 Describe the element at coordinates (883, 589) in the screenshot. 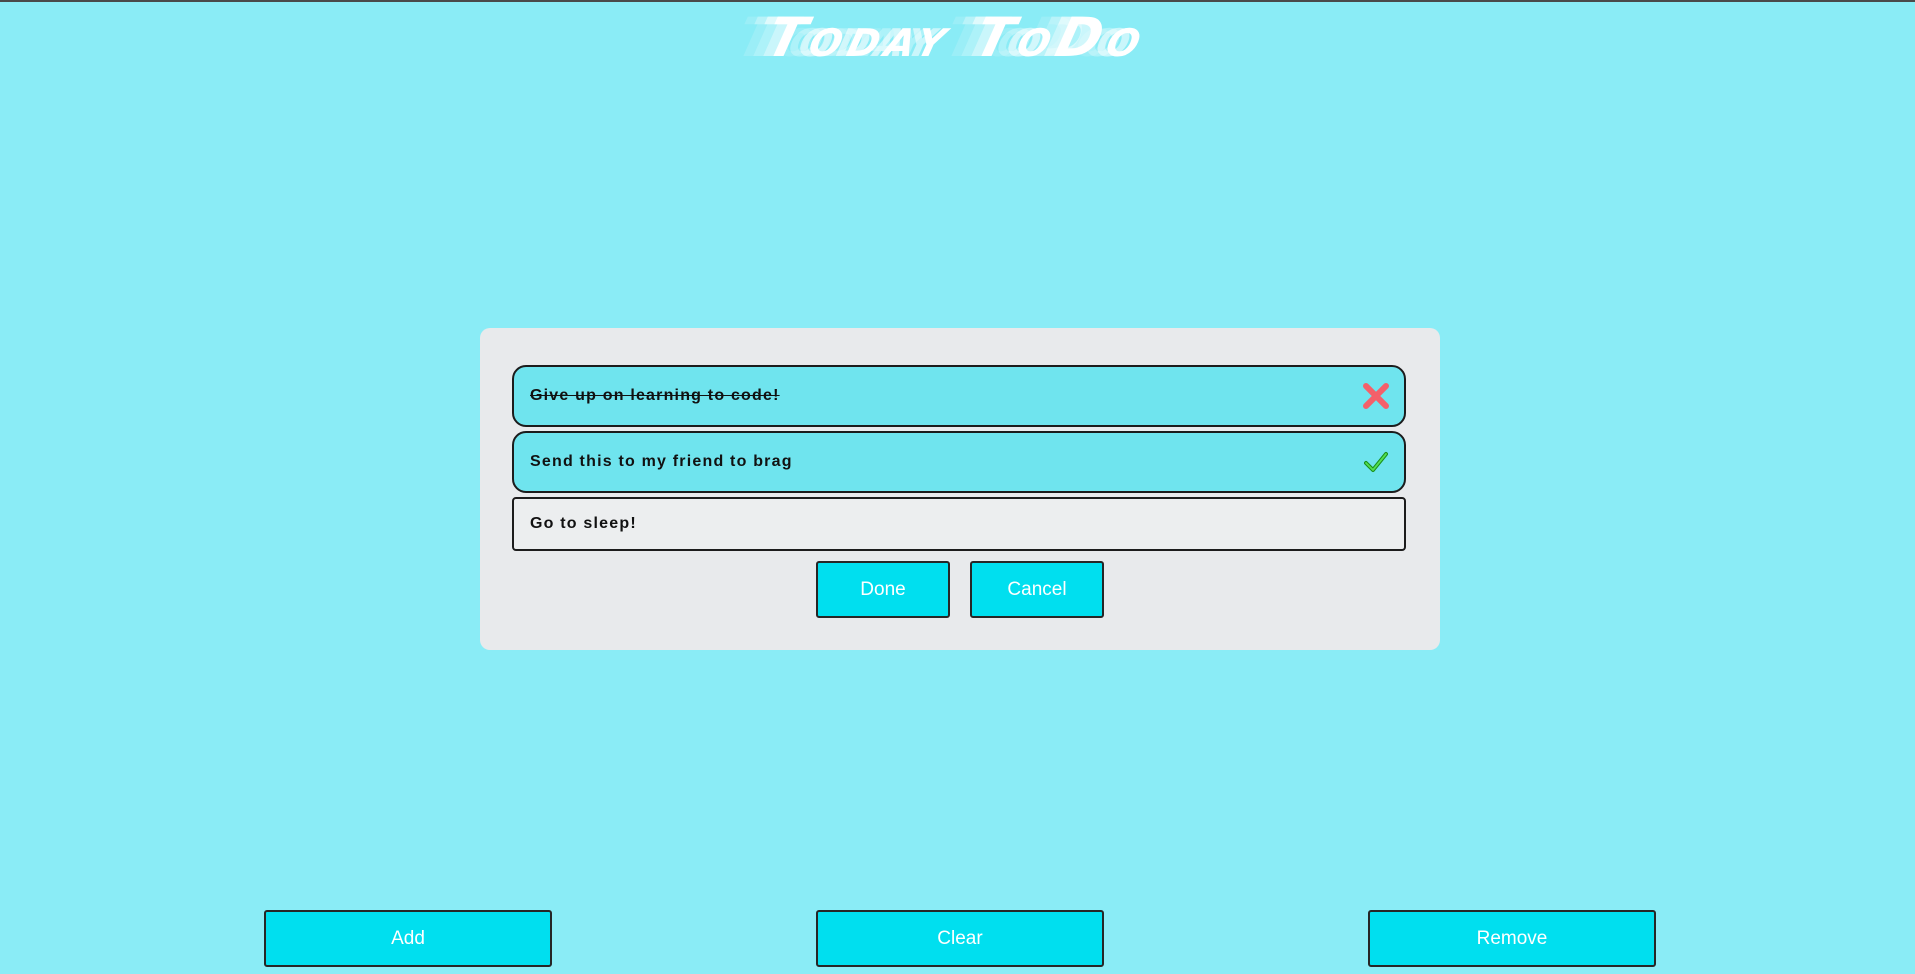

I see `done-button: Done` at that location.